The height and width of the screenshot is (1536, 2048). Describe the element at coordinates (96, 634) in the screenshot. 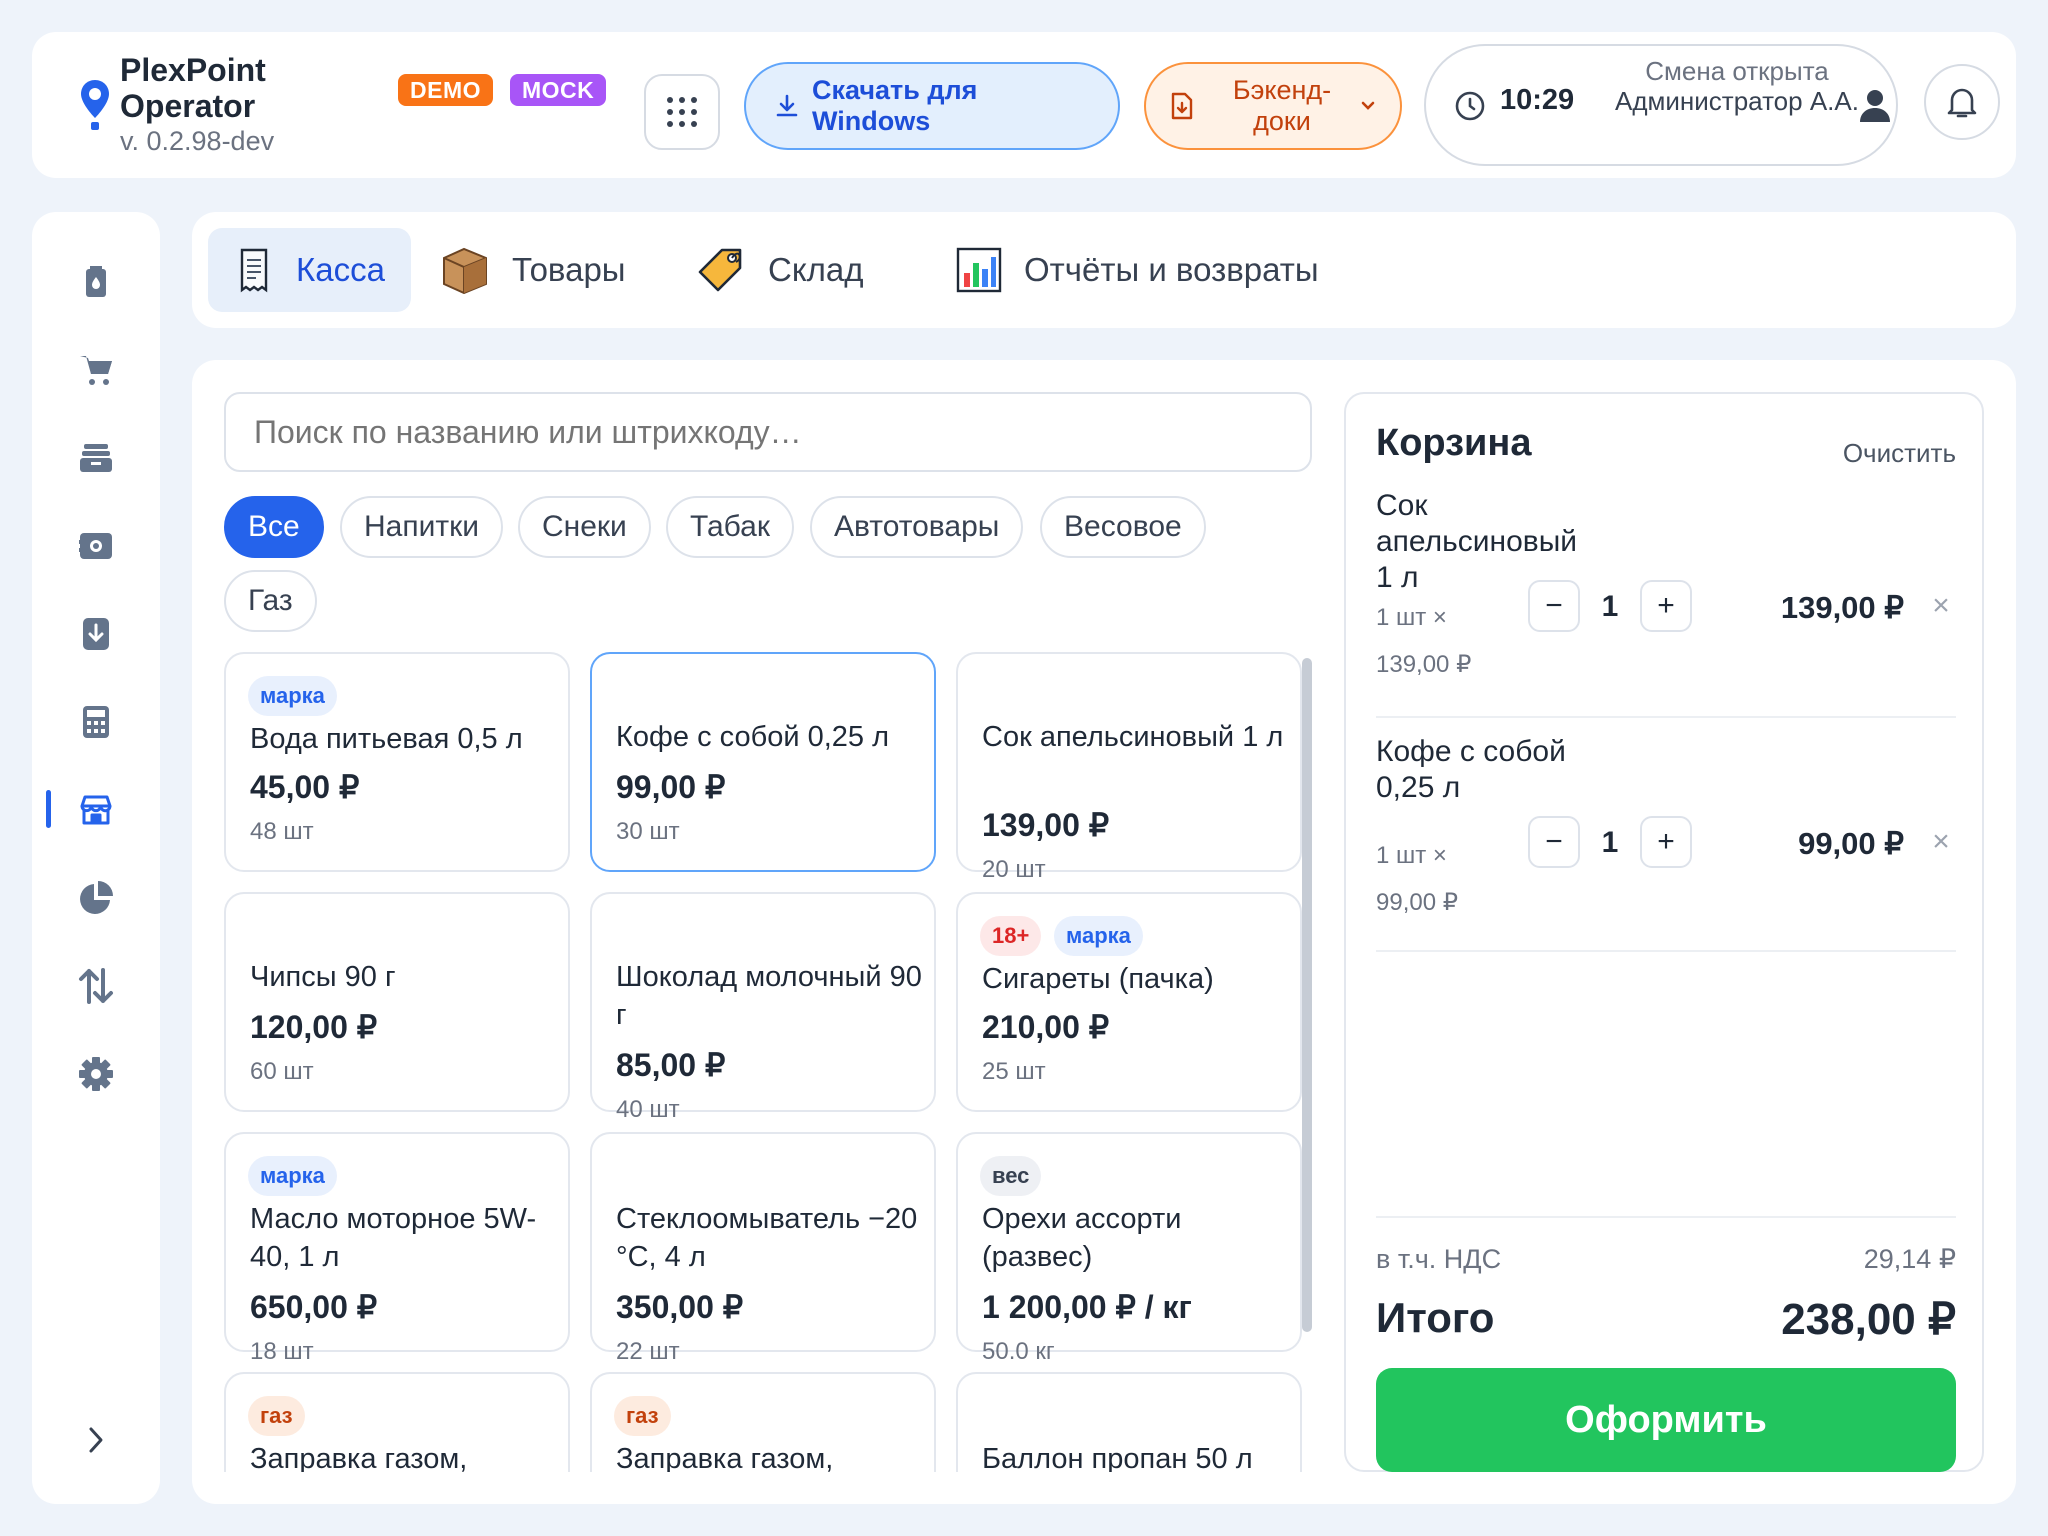

I see `sidebar-item-download` at that location.